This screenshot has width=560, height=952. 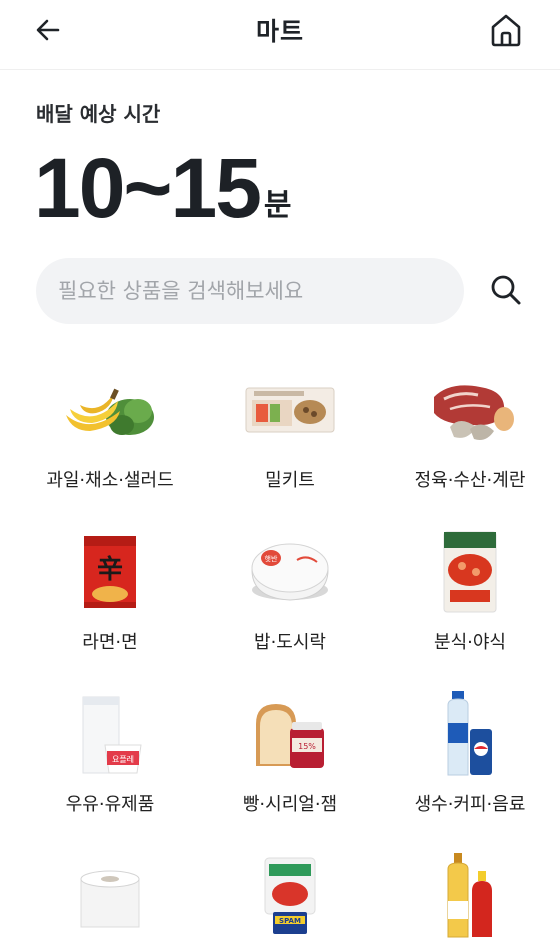 I want to click on svg-text: 요플레, so click(x=123, y=759).